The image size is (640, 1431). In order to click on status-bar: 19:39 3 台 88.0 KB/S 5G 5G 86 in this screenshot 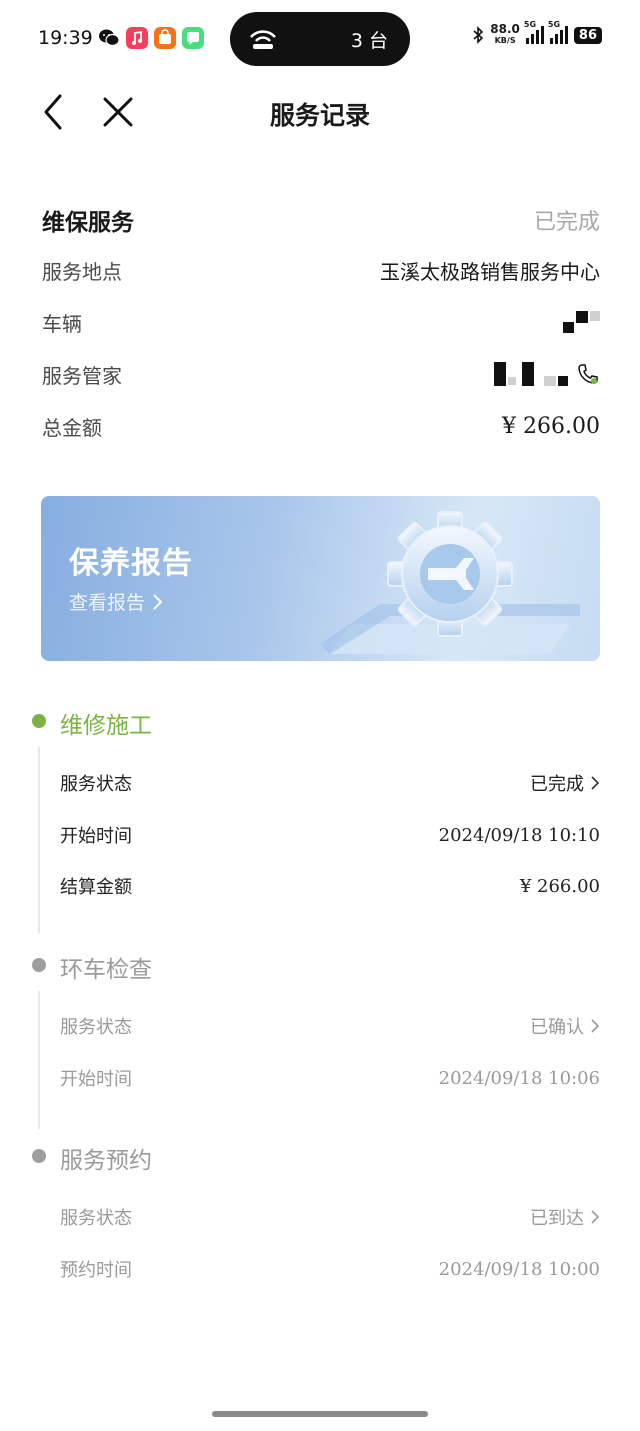, I will do `click(320, 39)`.